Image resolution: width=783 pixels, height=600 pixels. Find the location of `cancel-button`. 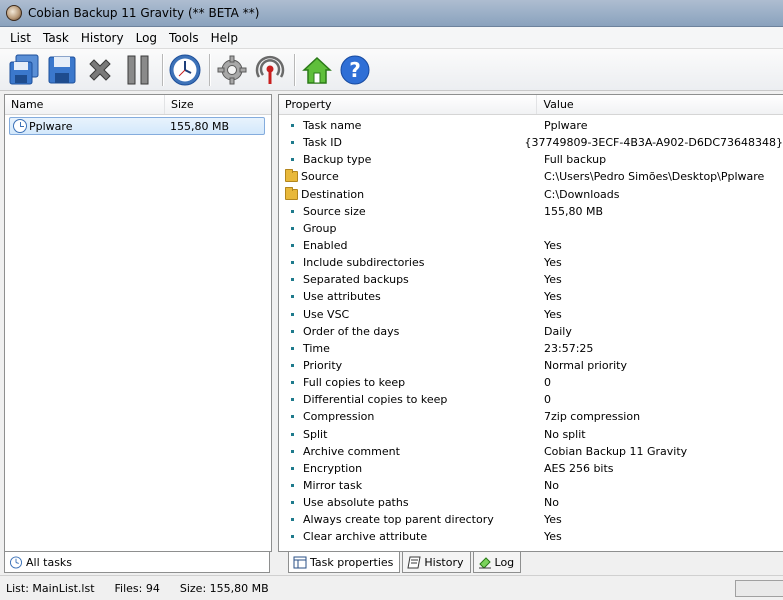

cancel-button is located at coordinates (100, 70).